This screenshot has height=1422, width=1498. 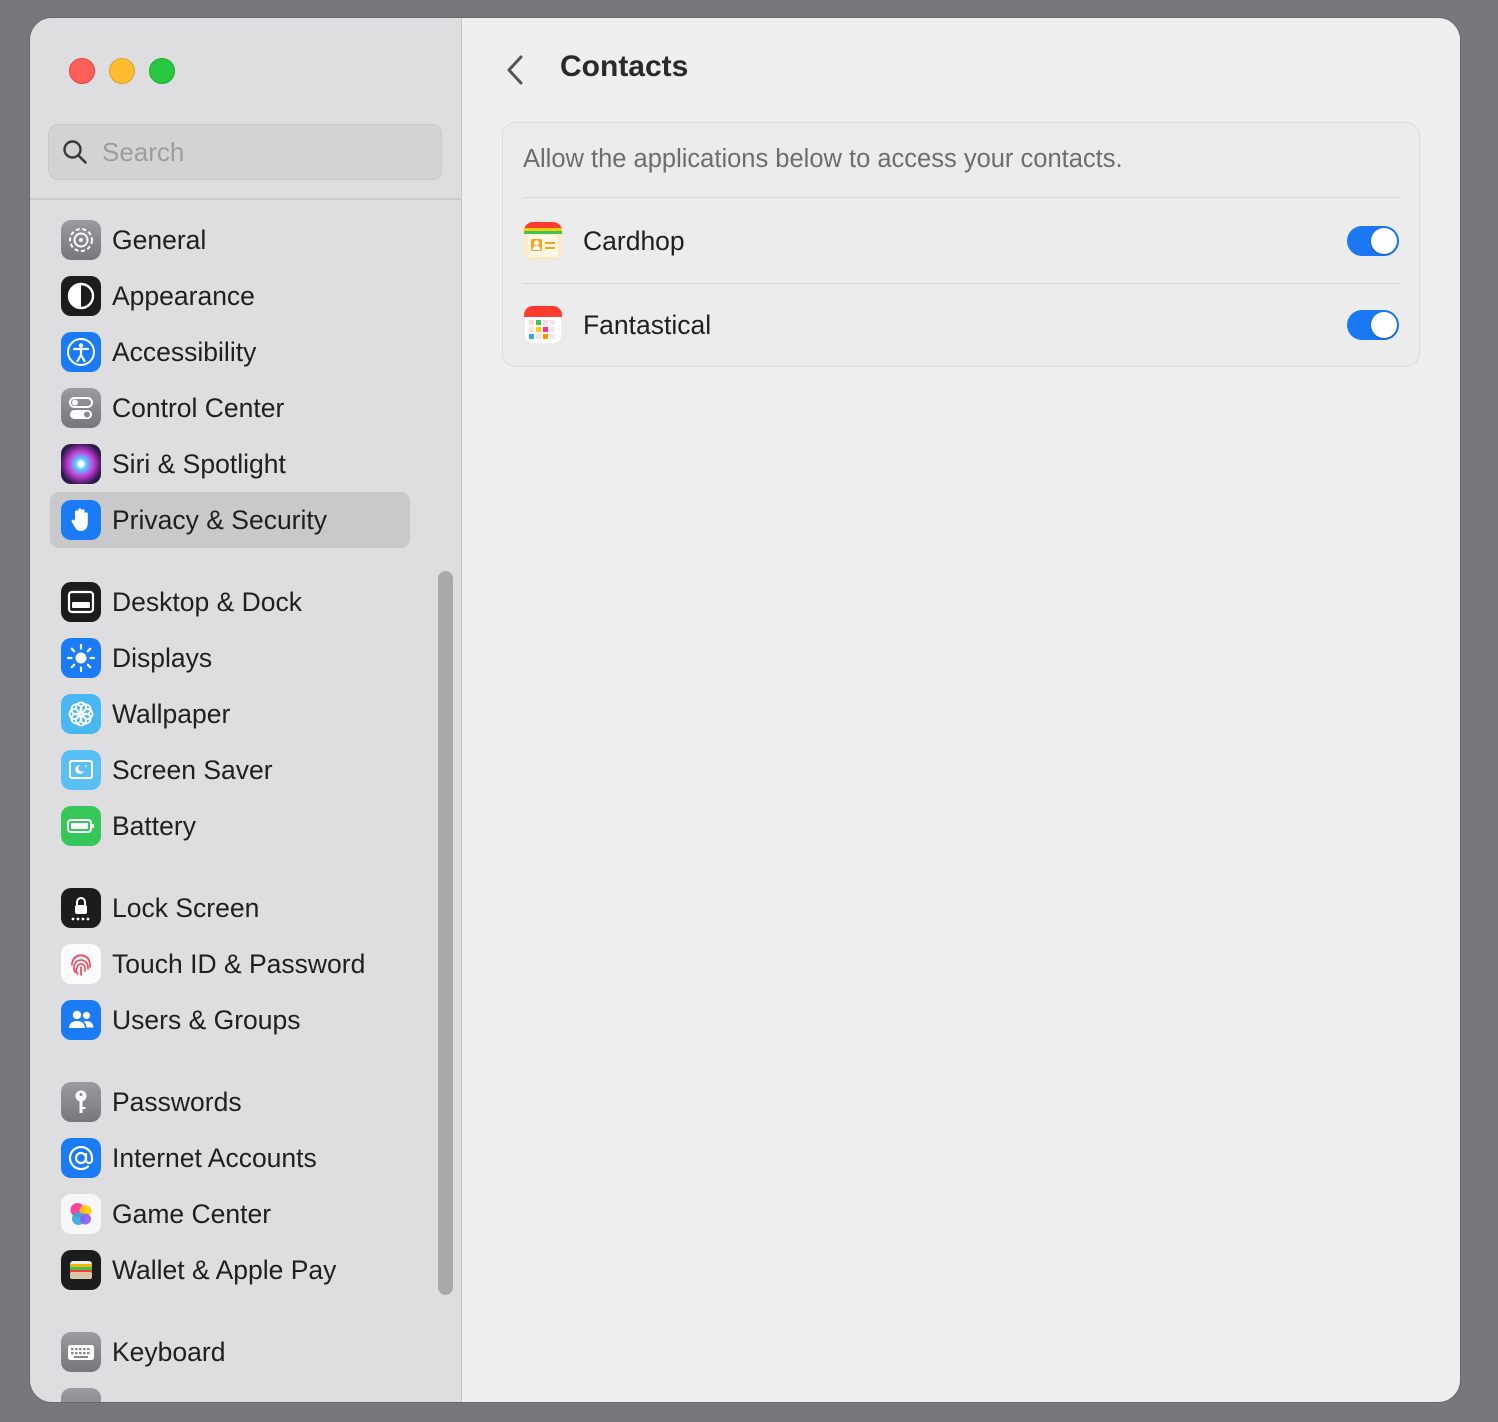 I want to click on mouse-icon, so click(x=81, y=1395).